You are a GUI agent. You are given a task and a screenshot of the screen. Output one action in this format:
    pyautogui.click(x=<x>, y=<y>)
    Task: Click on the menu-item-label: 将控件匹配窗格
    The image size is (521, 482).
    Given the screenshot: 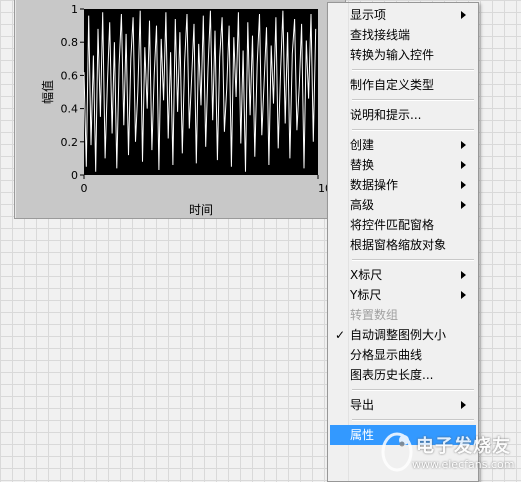 What is the action you would take?
    pyautogui.click(x=392, y=225)
    